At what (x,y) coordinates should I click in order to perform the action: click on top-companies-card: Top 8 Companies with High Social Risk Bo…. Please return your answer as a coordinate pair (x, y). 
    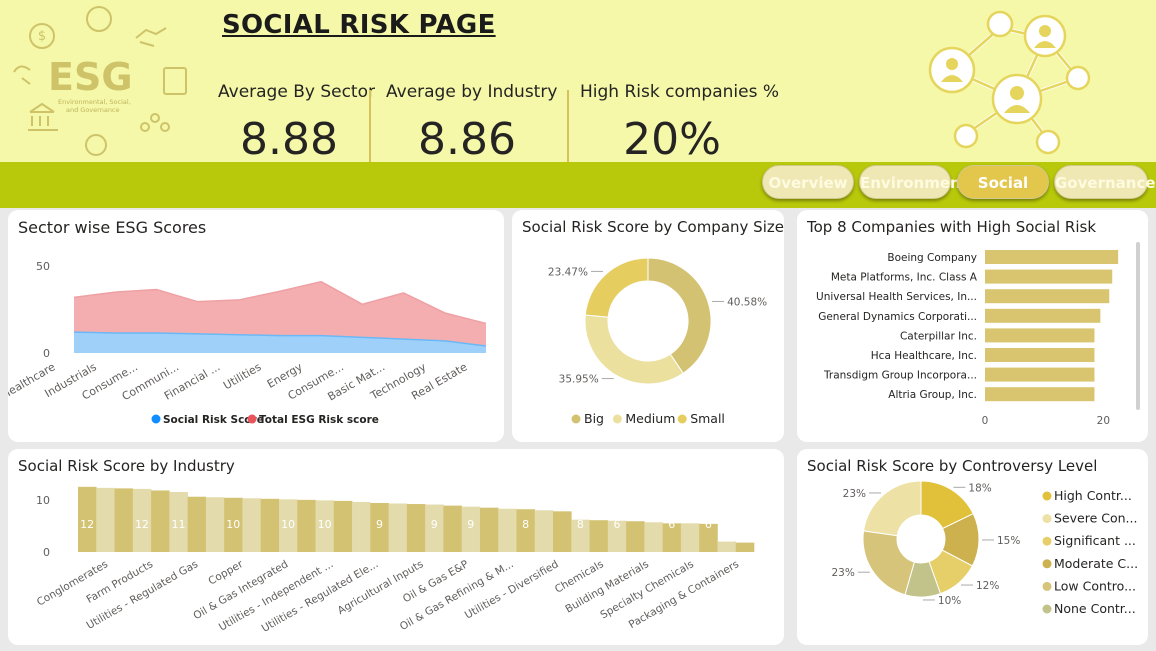
    Looking at the image, I should click on (972, 326).